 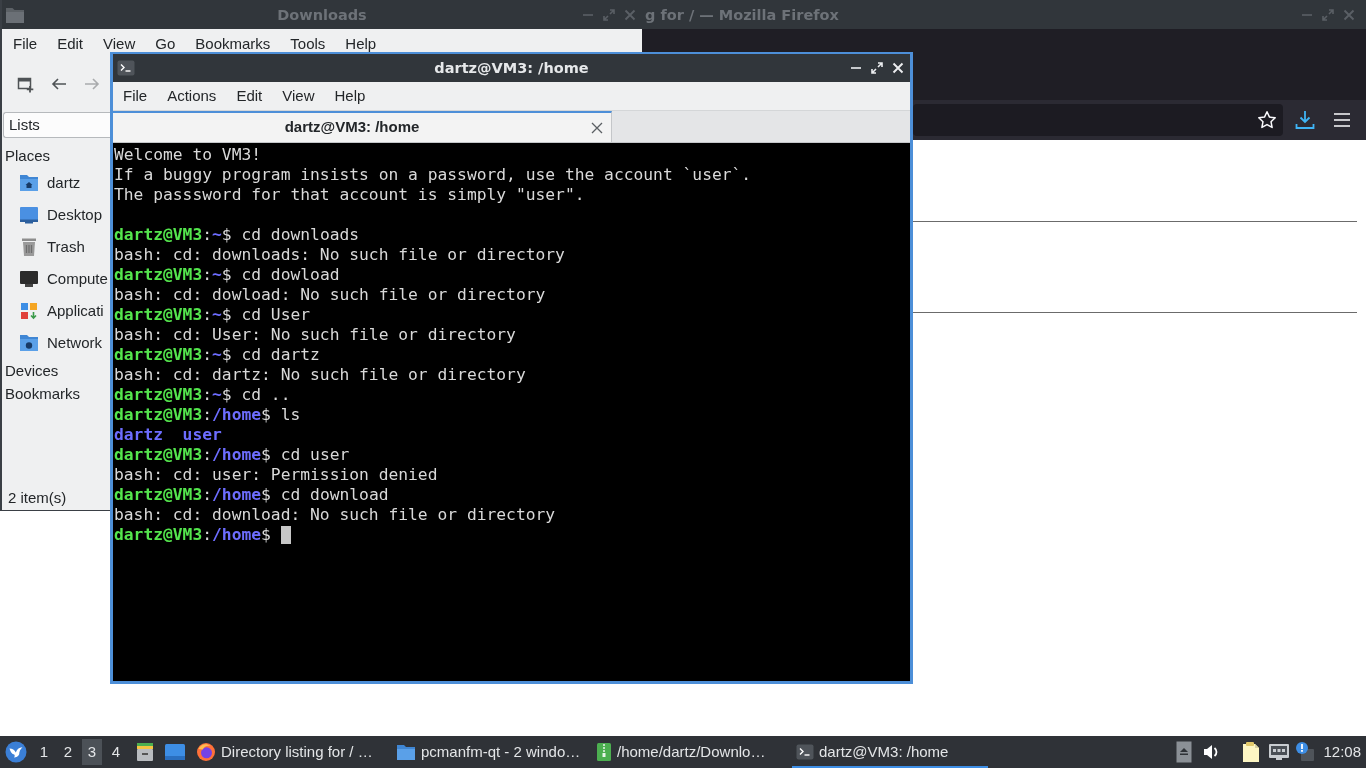 I want to click on terminal-output-line: bash: cd: user: Permission denied, so click(x=276, y=475).